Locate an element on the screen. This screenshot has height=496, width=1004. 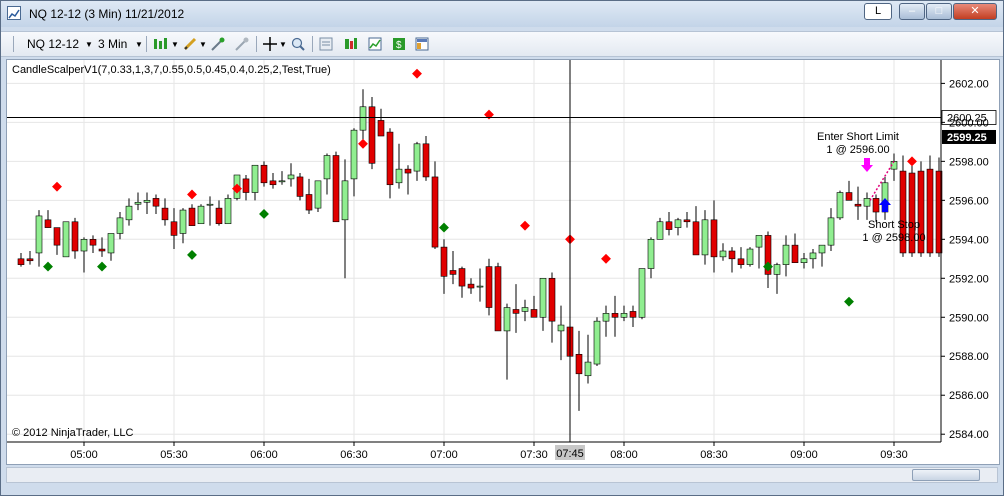
time-axis-label: 07:30 is located at coordinates (534, 455).